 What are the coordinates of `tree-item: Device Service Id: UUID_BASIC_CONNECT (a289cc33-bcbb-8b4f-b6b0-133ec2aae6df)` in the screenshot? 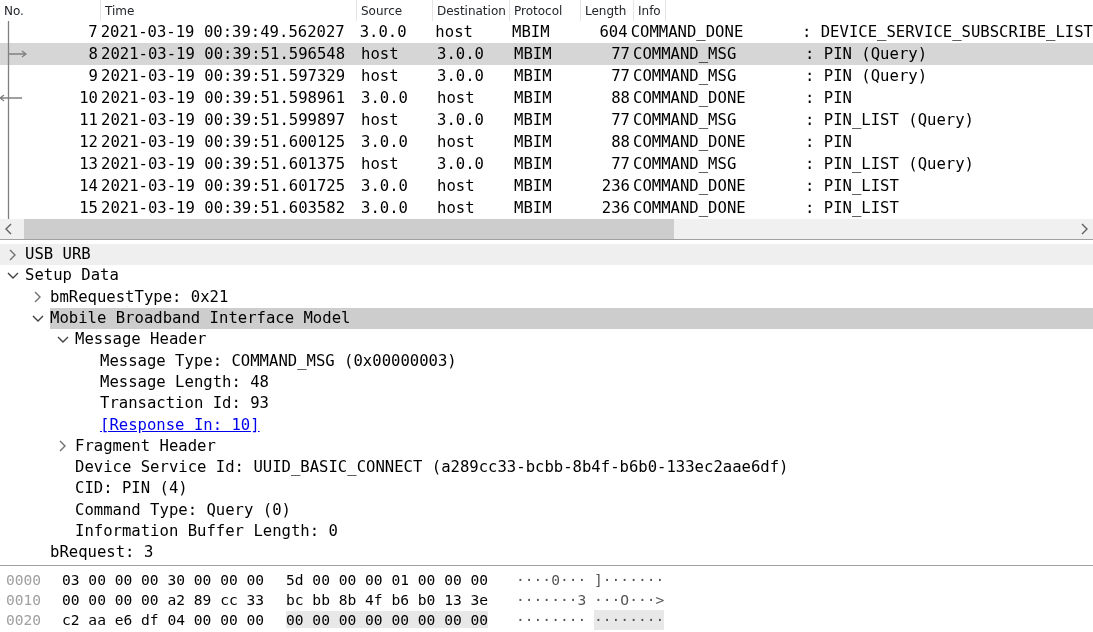 It's located at (433, 468).